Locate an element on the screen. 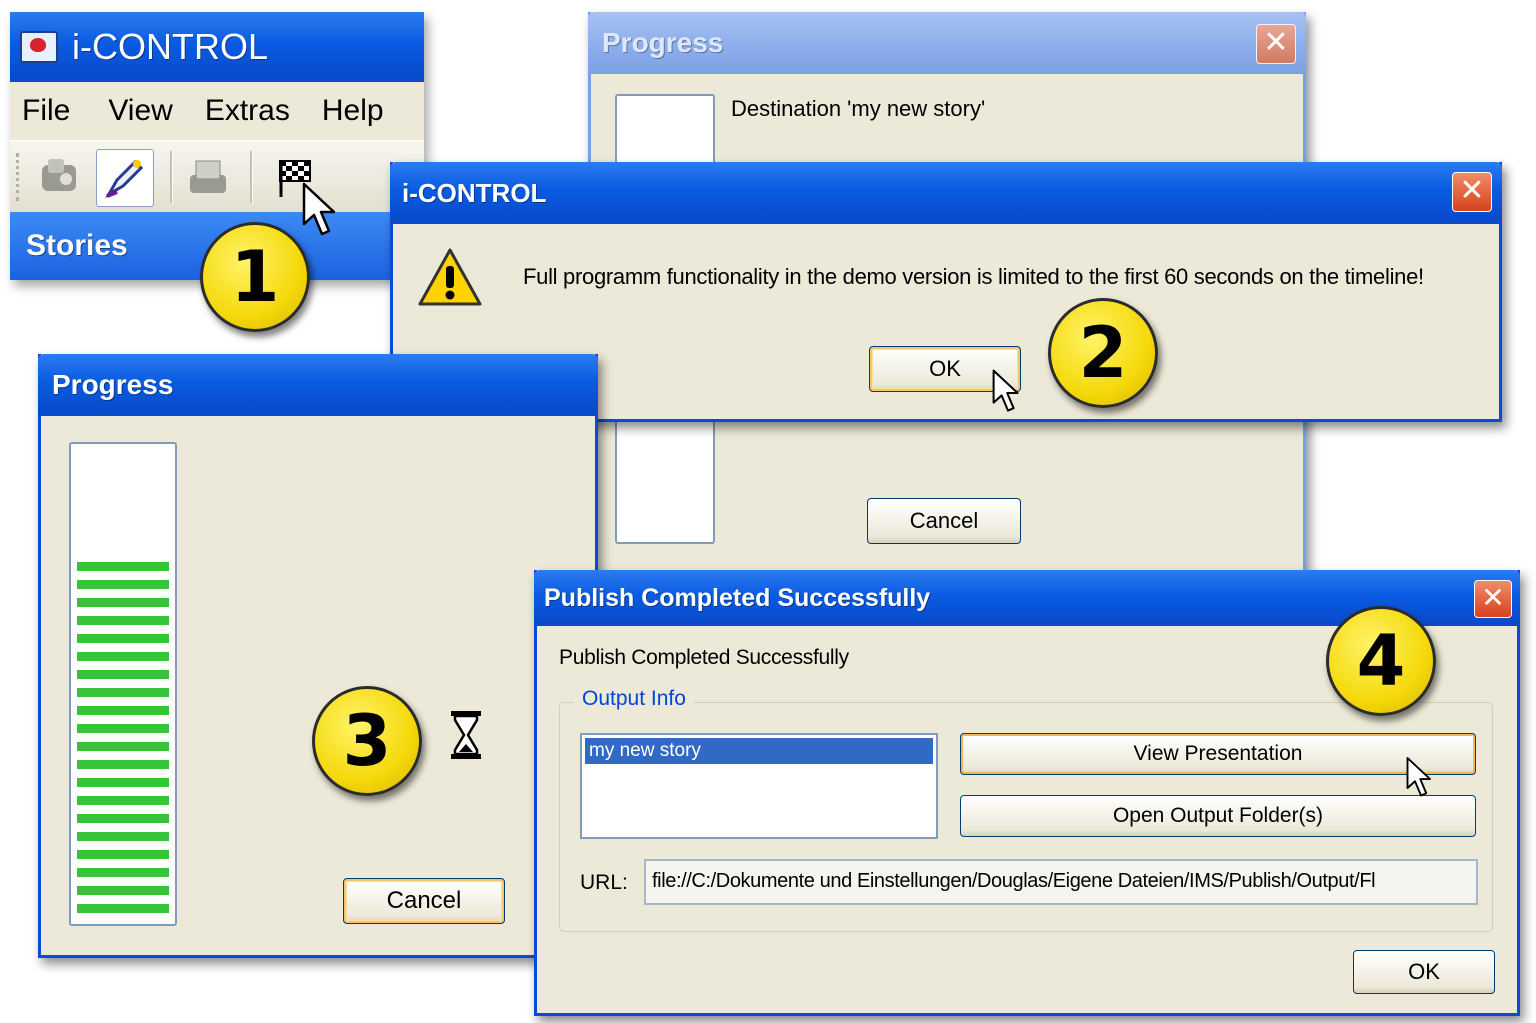 The width and height of the screenshot is (1536, 1023). menu-bar: File View Extras Help is located at coordinates (217, 111).